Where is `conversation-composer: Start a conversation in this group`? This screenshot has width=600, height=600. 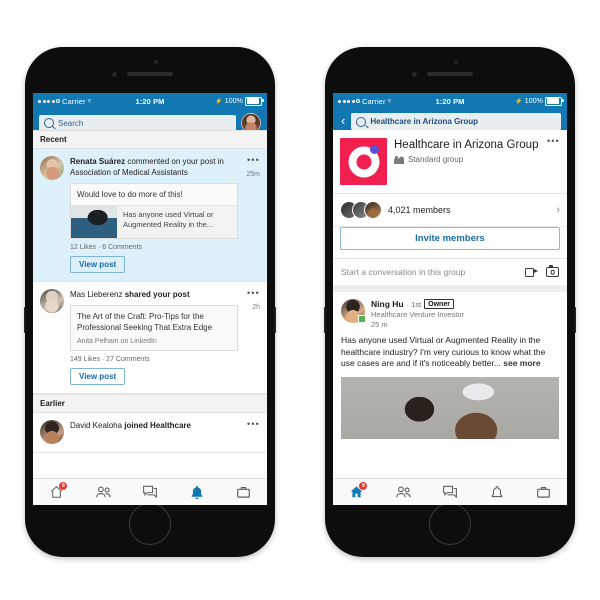
conversation-composer: Start a conversation in this group is located at coordinates (450, 275).